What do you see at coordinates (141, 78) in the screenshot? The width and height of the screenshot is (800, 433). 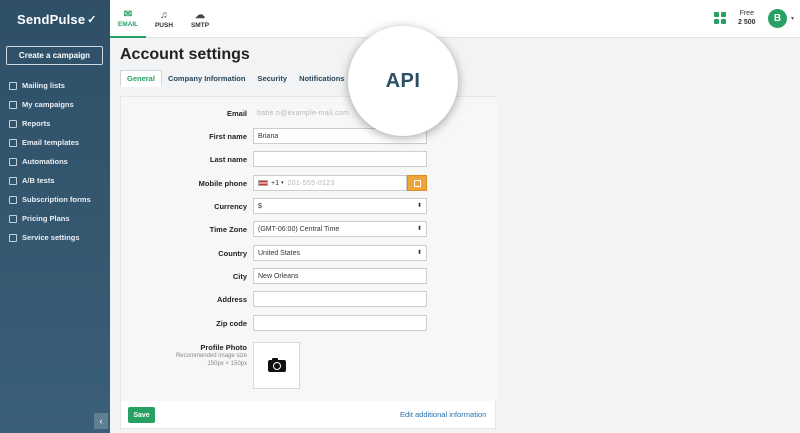 I see `tab-general: General` at bounding box center [141, 78].